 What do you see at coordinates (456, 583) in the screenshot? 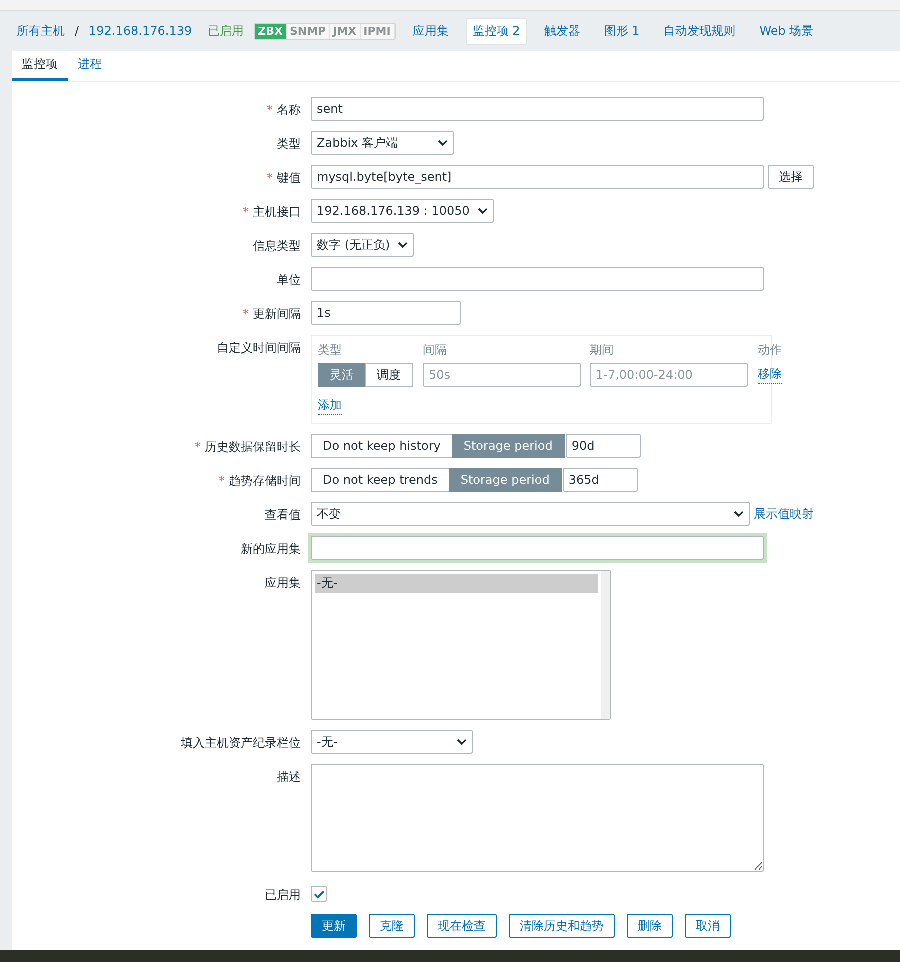
I see `list-option: -无-` at bounding box center [456, 583].